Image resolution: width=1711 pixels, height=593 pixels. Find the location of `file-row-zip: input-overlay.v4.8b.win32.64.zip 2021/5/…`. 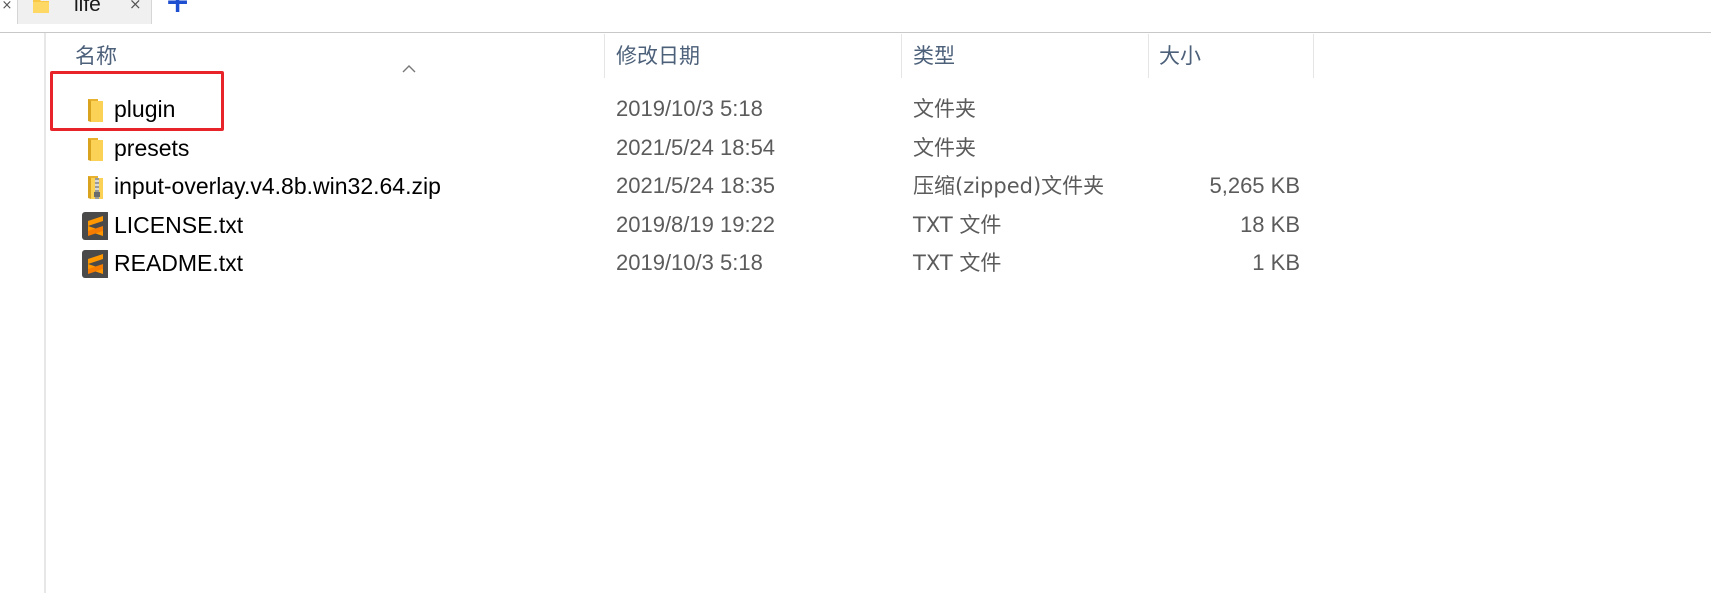

file-row-zip: input-overlay.v4.8b.win32.64.zip 2021/5/… is located at coordinates (756, 186).